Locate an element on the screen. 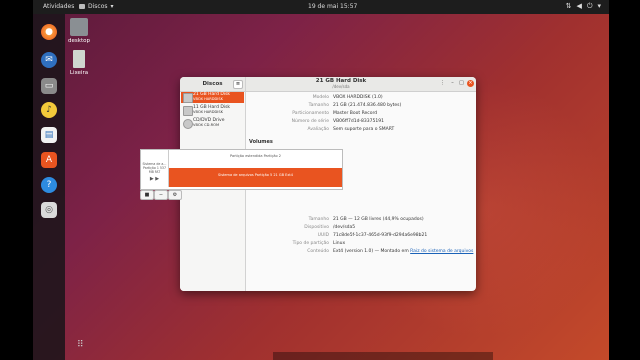 This screenshot has width=640, height=360. info-row-assessment: Avaliação Sem suporte para o SMART is located at coordinates (361, 130).